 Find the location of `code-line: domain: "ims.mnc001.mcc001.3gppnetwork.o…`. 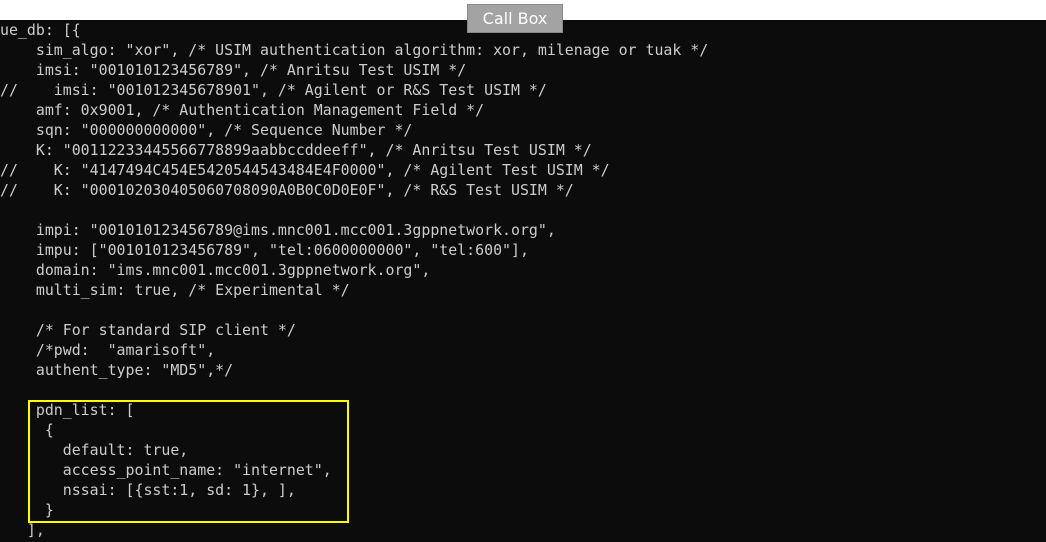

code-line: domain: "ims.mnc001.mcc001.3gppnetwork.o… is located at coordinates (215, 270).